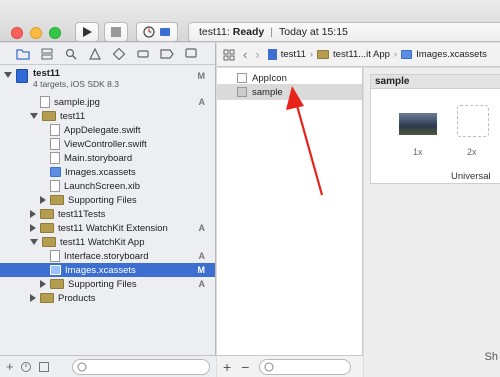  Describe the element at coordinates (305, 366) in the screenshot. I see `asset-filter-field` at that location.